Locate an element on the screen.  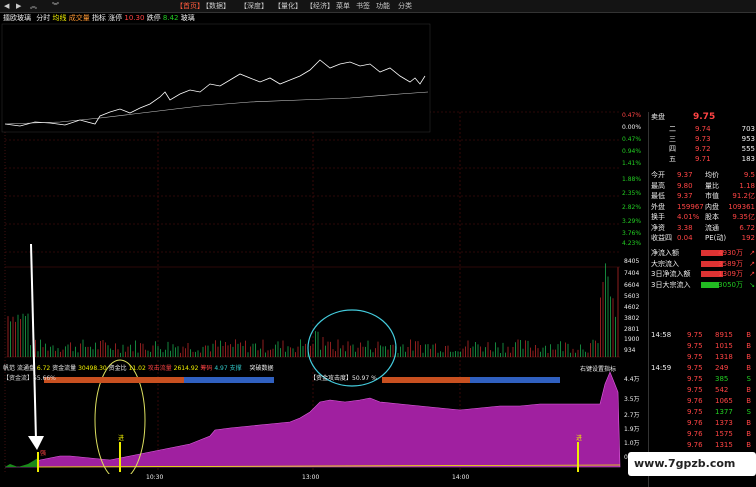
pct-label: 0.94% is located at coordinates (632, 151).